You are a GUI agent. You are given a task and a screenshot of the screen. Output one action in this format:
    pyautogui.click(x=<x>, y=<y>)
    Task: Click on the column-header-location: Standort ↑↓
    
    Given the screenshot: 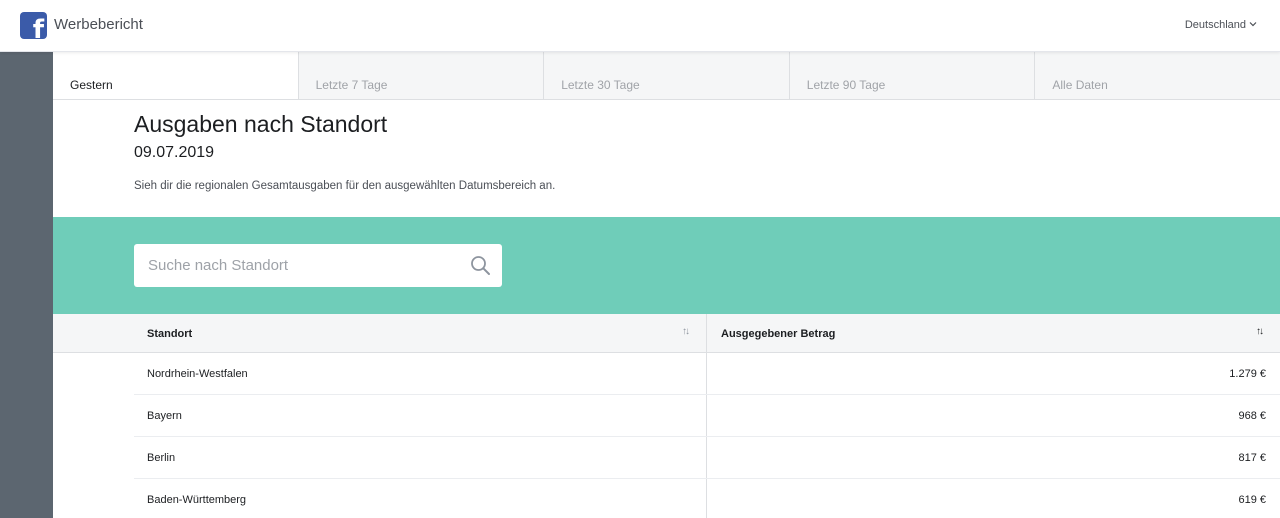 What is the action you would take?
    pyautogui.click(x=420, y=333)
    